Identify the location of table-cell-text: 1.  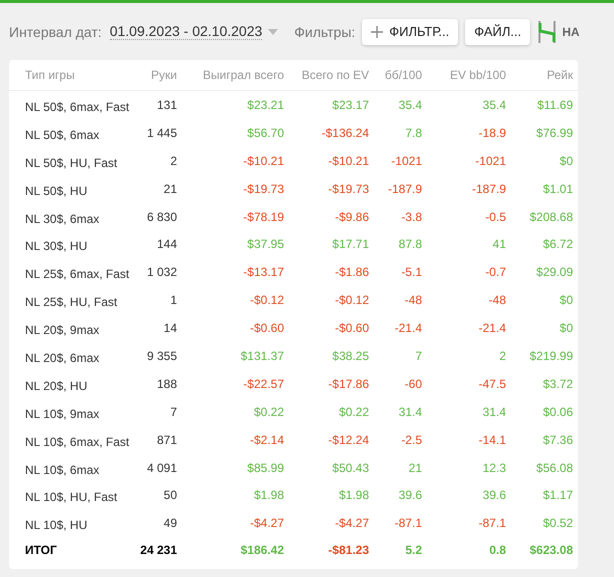
(173, 300).